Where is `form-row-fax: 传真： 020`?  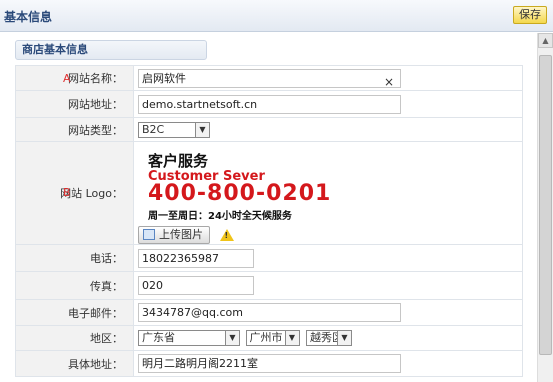 form-row-fax: 传真： 020 is located at coordinates (269, 285).